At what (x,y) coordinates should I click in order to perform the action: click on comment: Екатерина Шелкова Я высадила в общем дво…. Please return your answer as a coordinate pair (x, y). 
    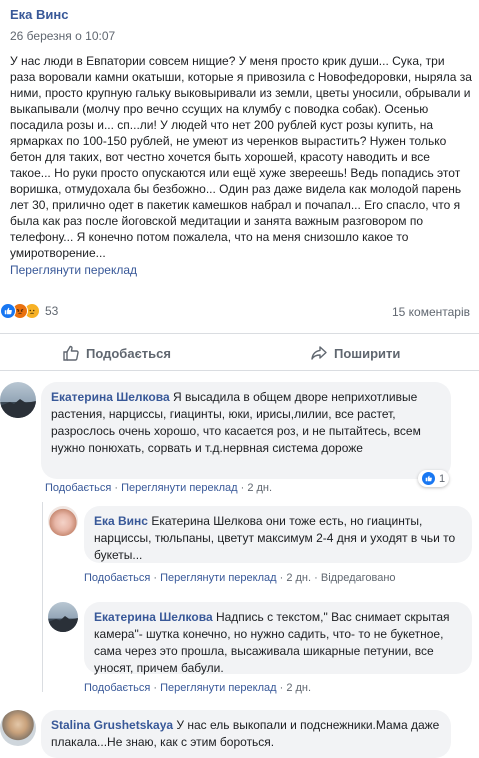
    Looking at the image, I should click on (225, 430).